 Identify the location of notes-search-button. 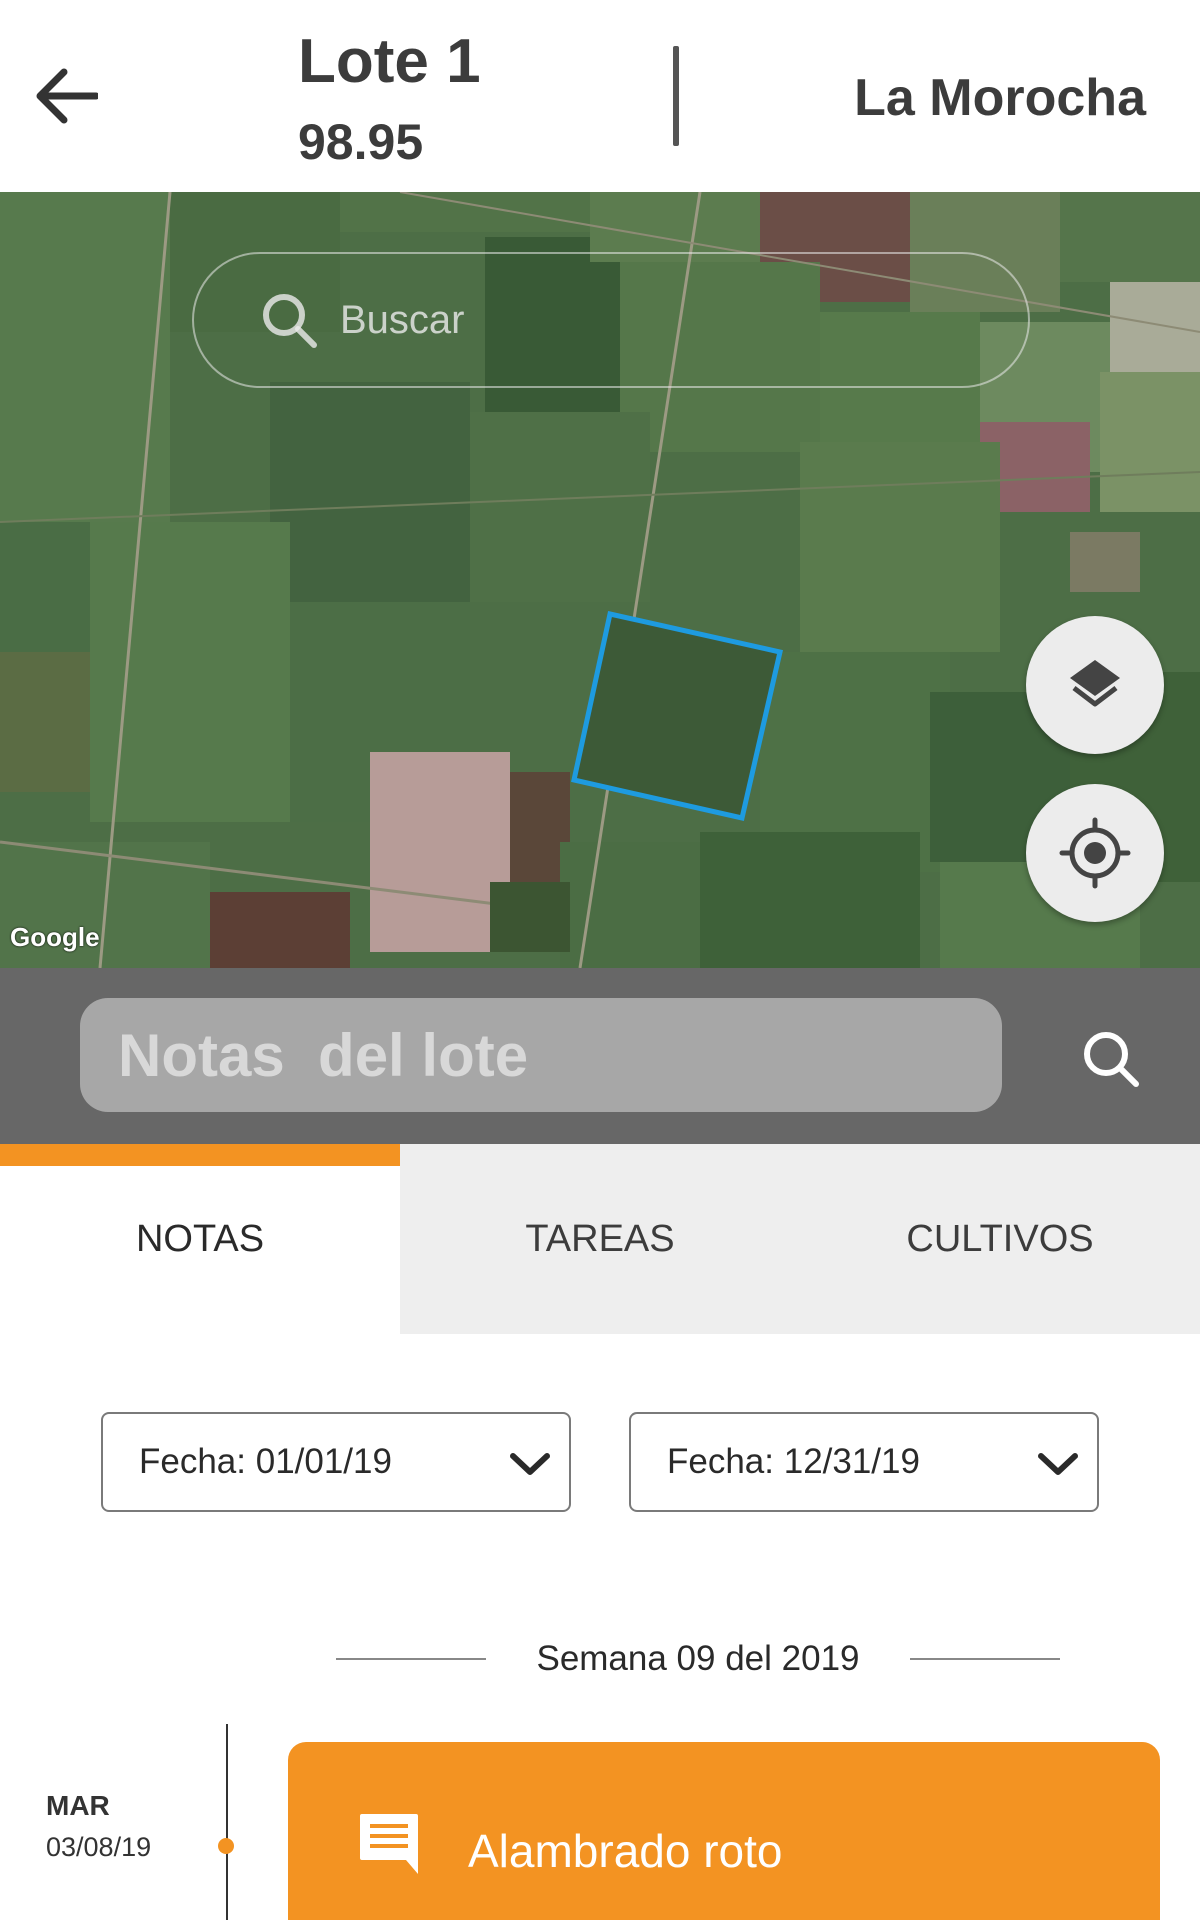
(1111, 1059).